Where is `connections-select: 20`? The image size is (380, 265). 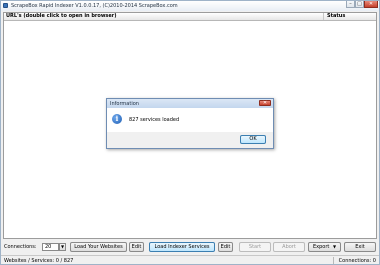
connections-select: 20 is located at coordinates (50, 247).